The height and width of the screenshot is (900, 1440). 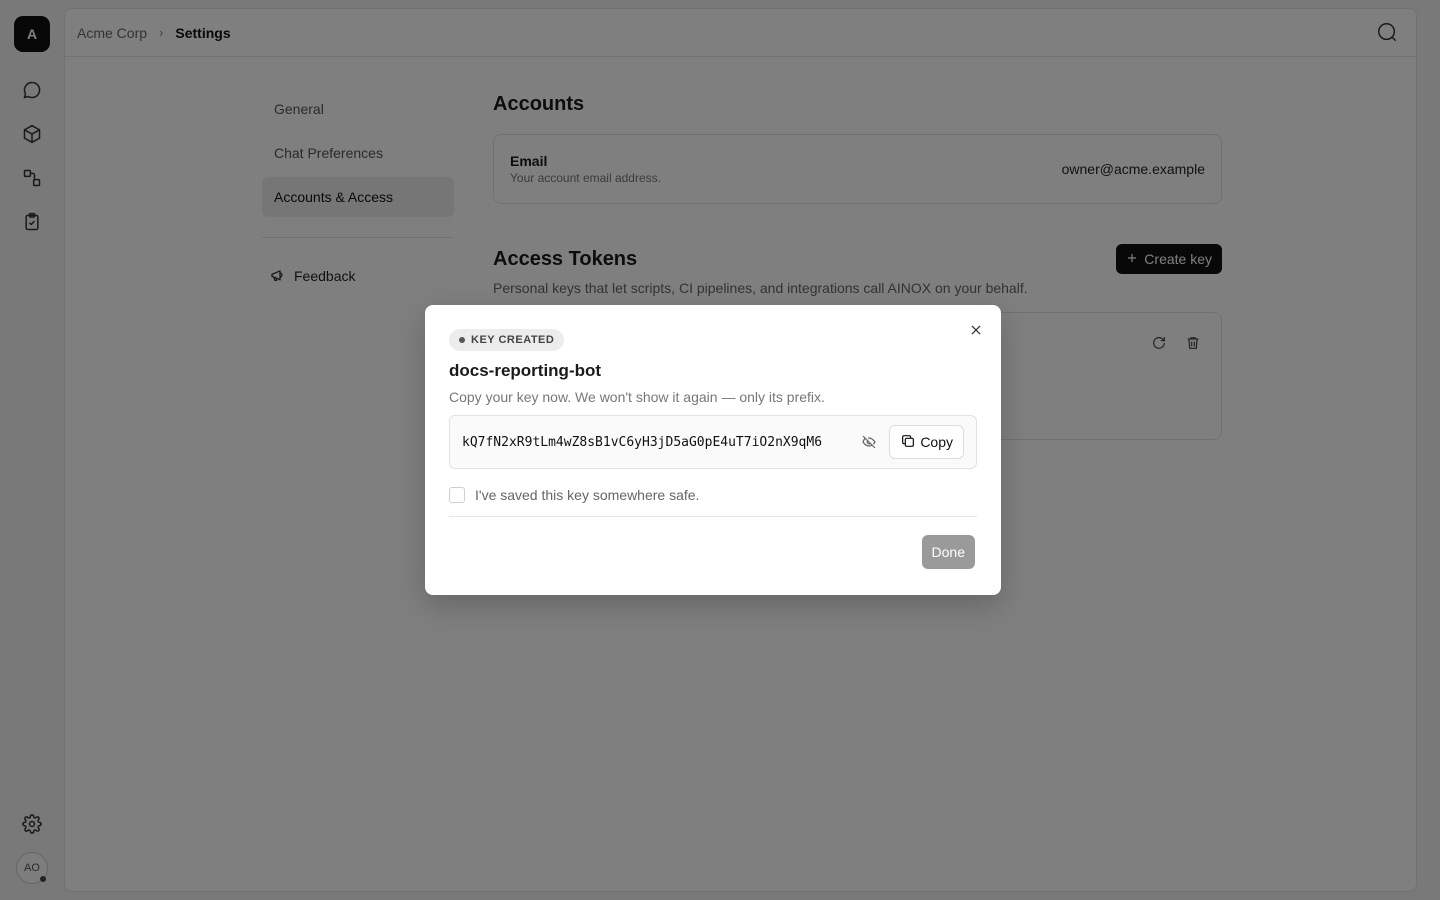 I want to click on done-button: Done, so click(x=948, y=552).